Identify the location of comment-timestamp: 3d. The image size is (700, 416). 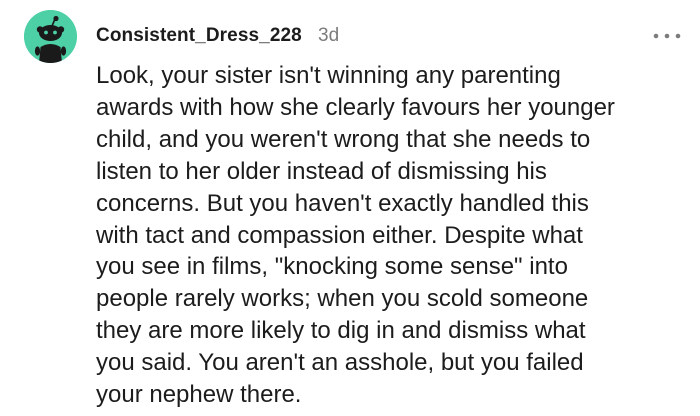
(329, 35).